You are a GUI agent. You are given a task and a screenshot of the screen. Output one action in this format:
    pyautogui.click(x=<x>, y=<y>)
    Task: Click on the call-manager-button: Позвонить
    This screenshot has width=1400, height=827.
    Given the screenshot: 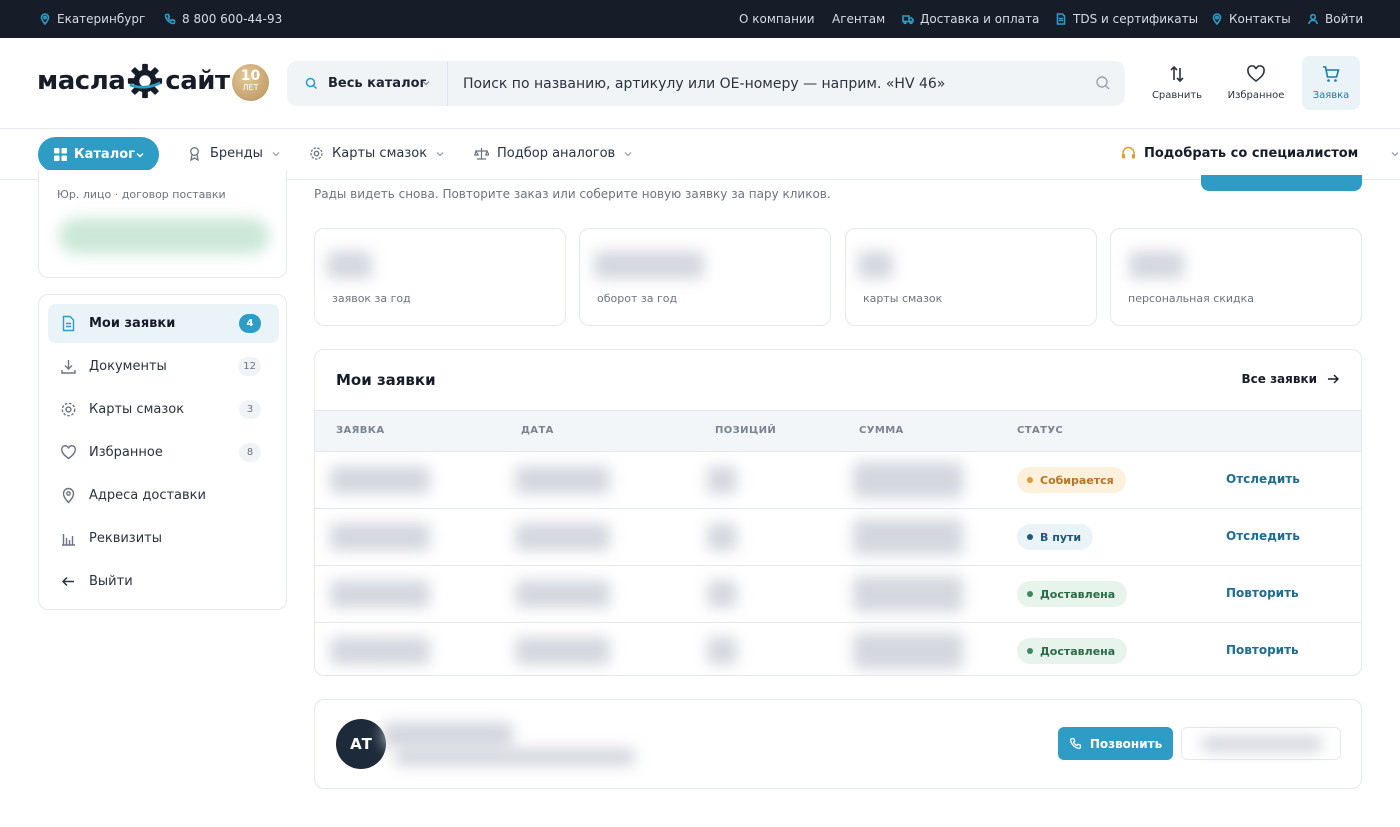 What is the action you would take?
    pyautogui.click(x=1115, y=743)
    